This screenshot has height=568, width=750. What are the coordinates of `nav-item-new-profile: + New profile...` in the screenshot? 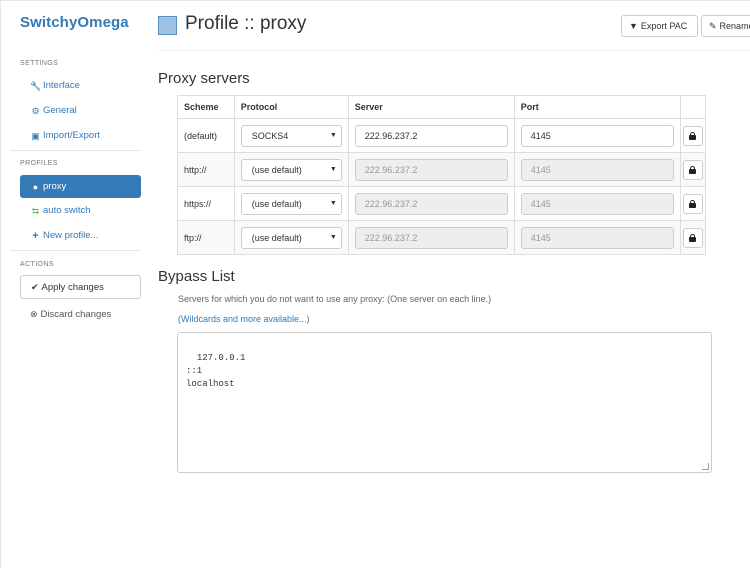 It's located at (80, 236).